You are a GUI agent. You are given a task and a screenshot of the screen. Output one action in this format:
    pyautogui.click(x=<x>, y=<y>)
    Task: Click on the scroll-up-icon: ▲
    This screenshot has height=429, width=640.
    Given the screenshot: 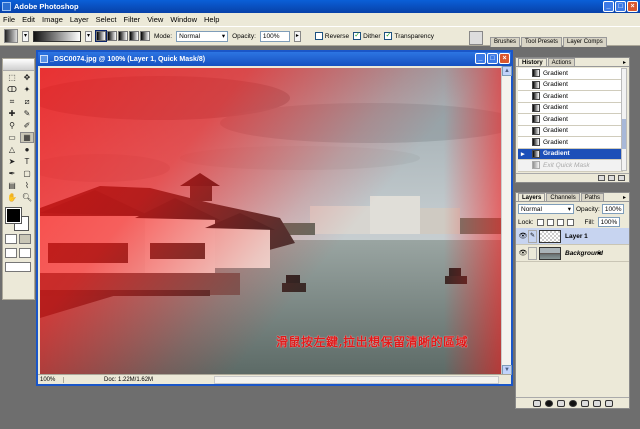 What is the action you would take?
    pyautogui.click(x=507, y=71)
    